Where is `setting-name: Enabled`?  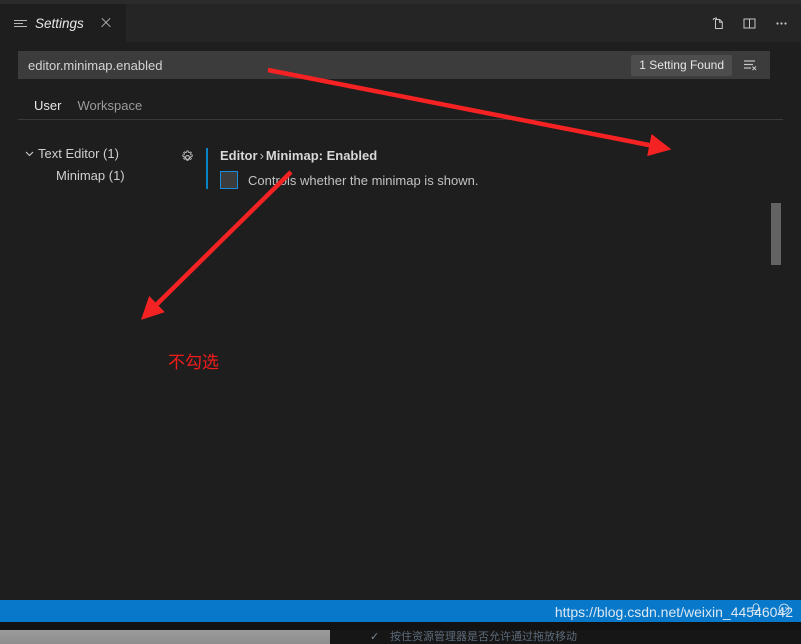 setting-name: Enabled is located at coordinates (352, 155).